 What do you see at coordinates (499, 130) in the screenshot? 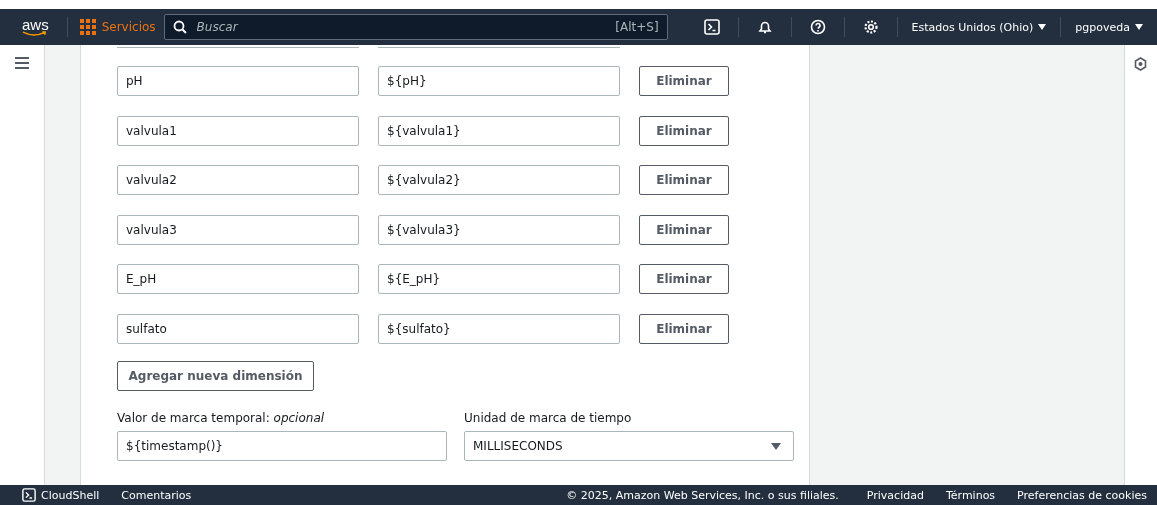
I see `dimension-value-field: ${valvula1}` at bounding box center [499, 130].